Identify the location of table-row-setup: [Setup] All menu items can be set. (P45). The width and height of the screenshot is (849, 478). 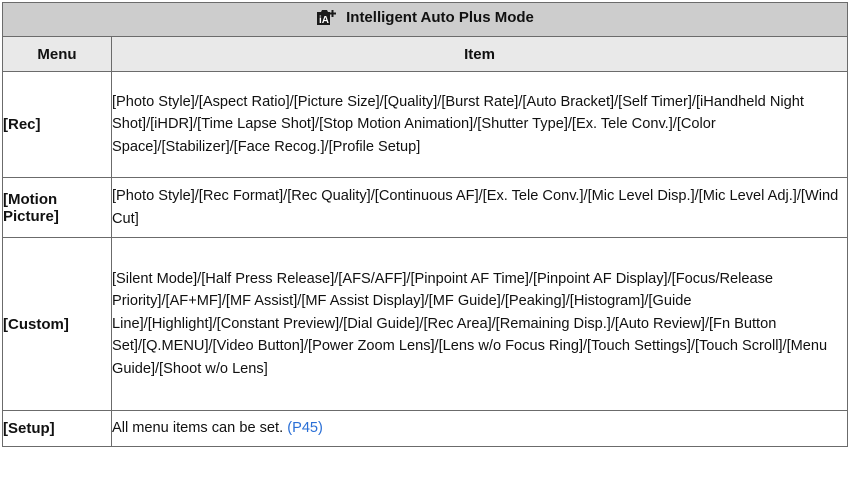
(425, 428).